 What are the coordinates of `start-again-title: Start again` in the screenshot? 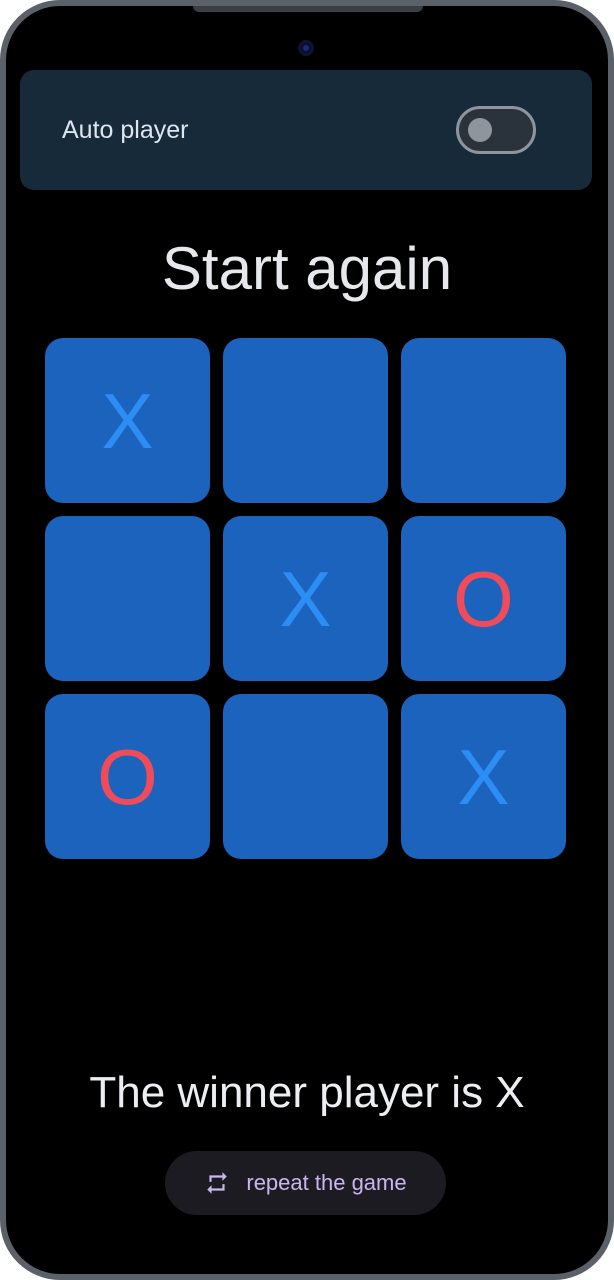 It's located at (307, 269).